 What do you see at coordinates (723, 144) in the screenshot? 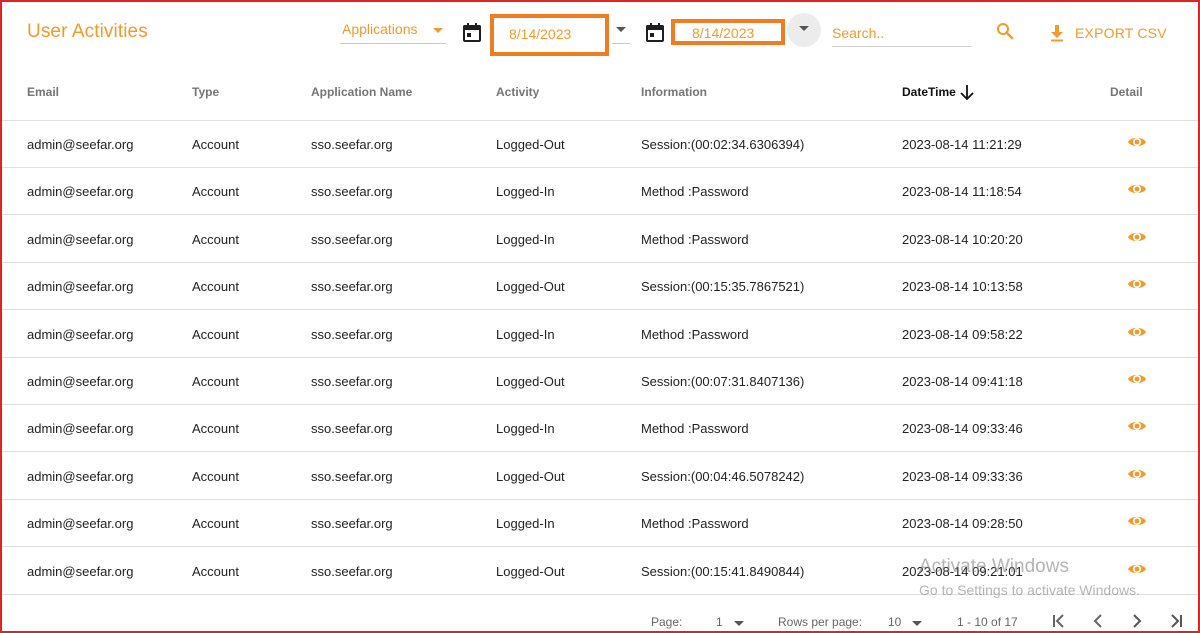
I see `cell-information: Session:(00:02:34.6306394)` at bounding box center [723, 144].